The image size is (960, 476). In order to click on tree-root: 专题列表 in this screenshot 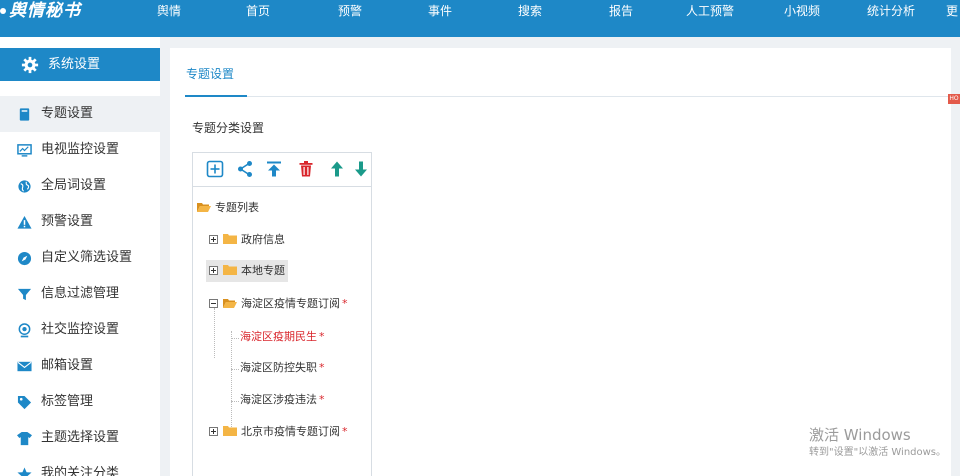, I will do `click(228, 208)`.